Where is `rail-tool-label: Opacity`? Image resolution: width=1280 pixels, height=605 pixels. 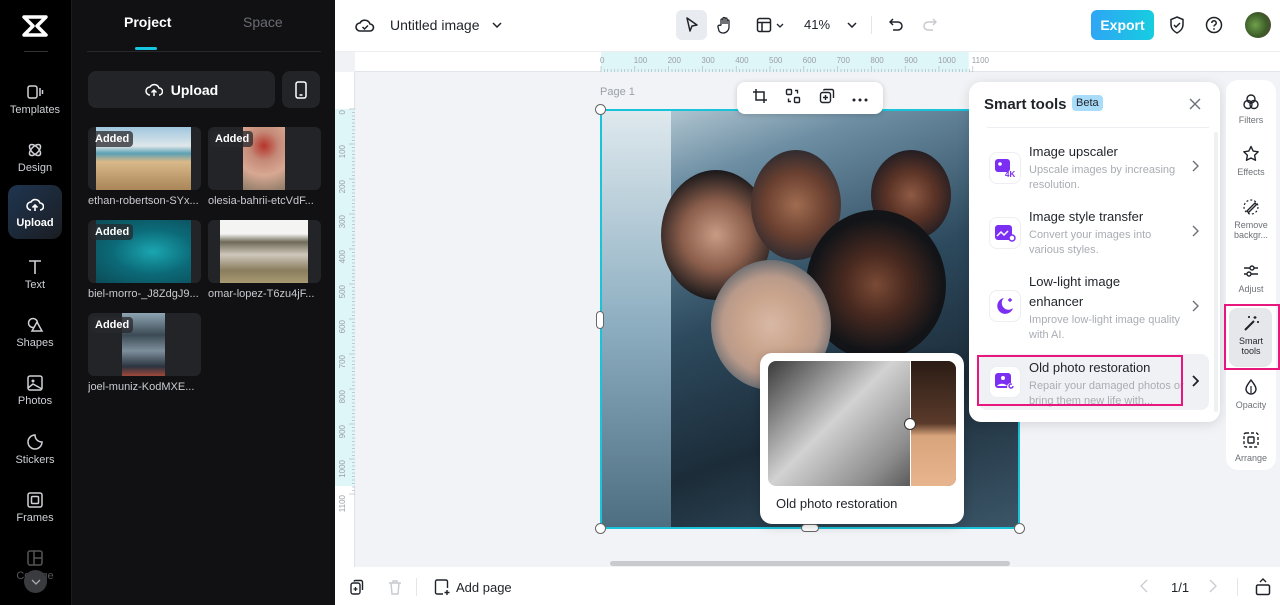 rail-tool-label: Opacity is located at coordinates (1251, 405).